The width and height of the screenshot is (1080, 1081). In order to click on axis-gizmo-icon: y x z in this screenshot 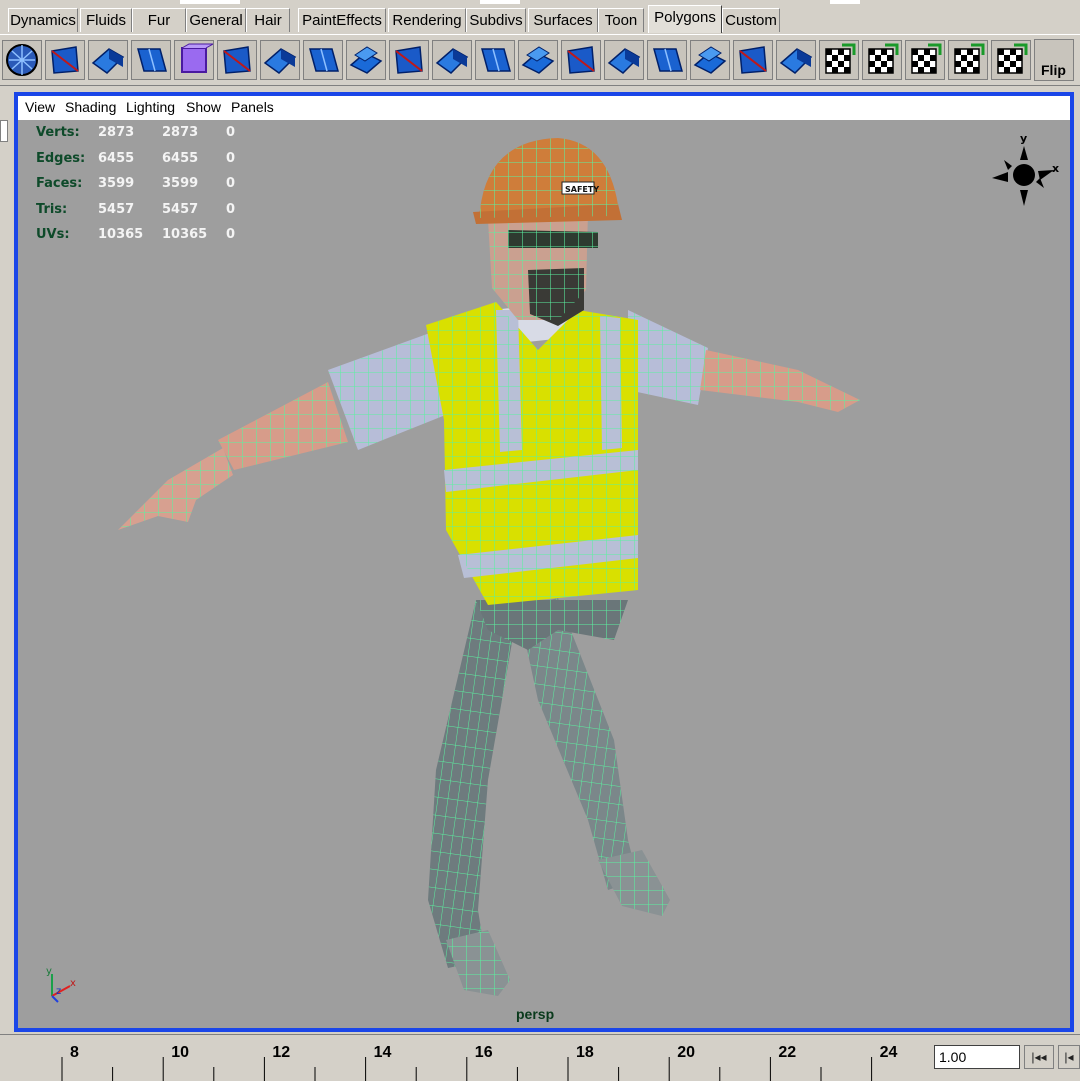, I will do `click(61, 984)`.